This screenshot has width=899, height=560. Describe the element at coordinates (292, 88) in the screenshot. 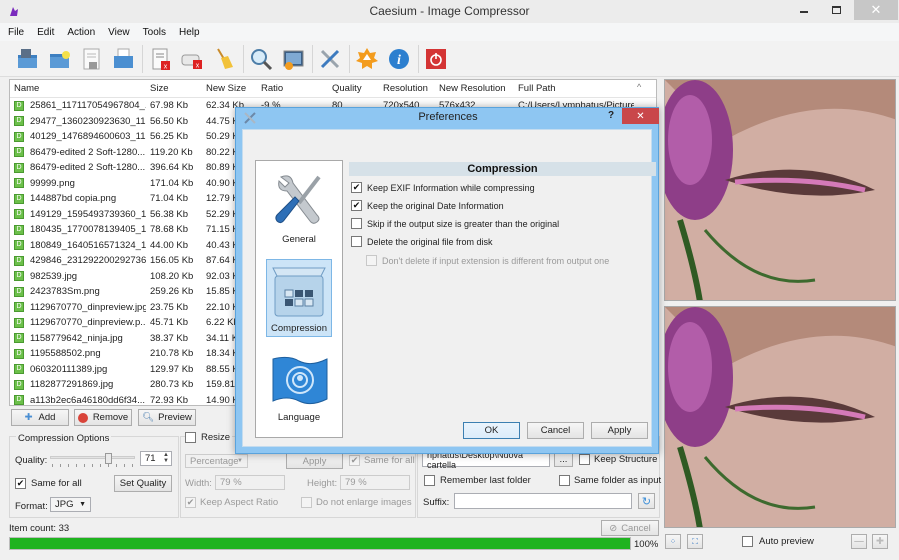

I see `column-ratio: Ratio` at that location.